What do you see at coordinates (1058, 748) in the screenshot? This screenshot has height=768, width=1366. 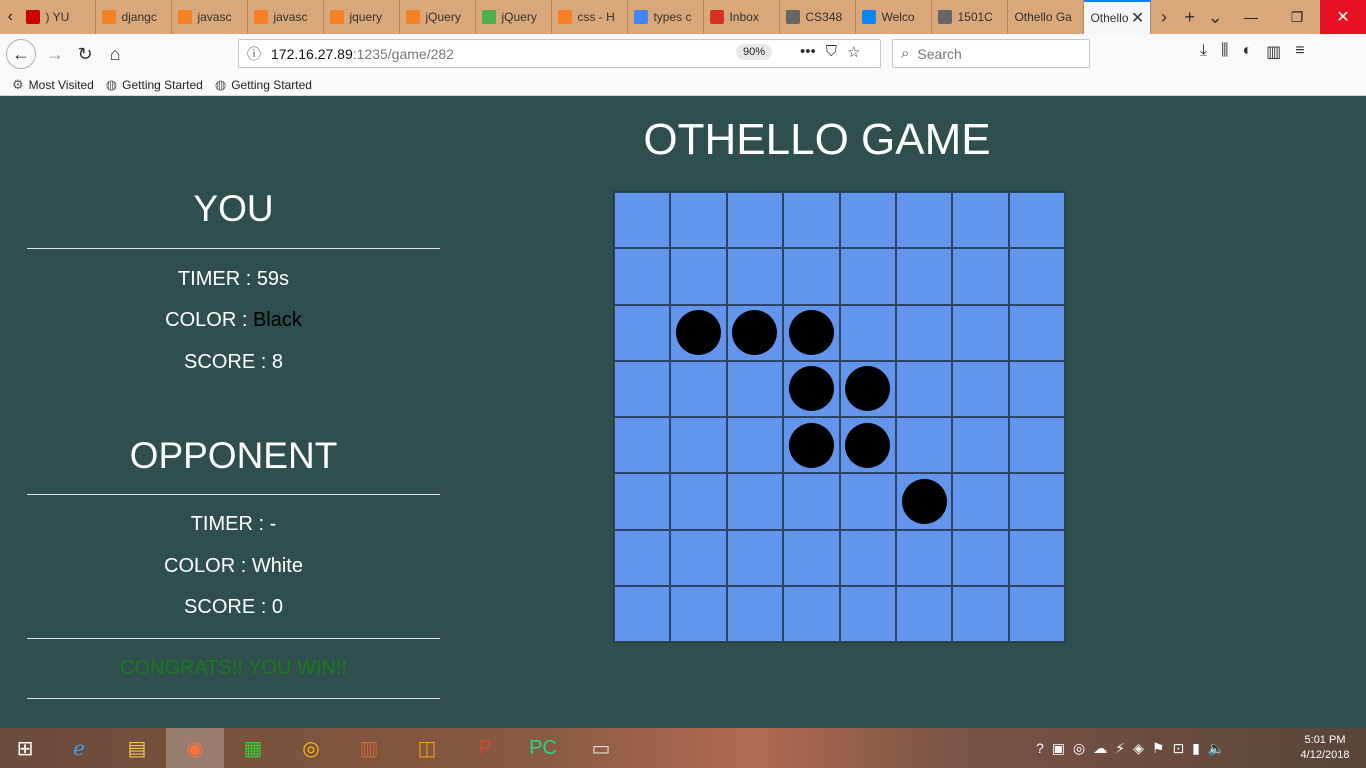 I see `tray-app-icon: ▣` at bounding box center [1058, 748].